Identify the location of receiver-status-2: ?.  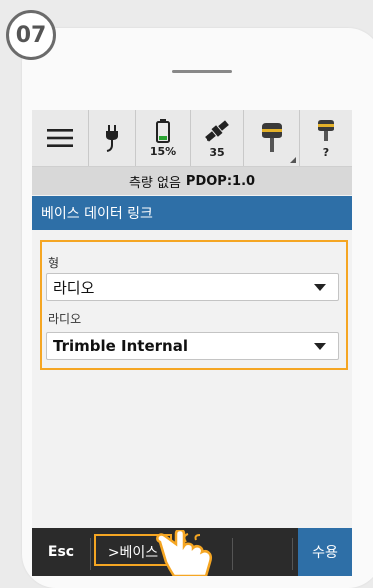
(326, 138).